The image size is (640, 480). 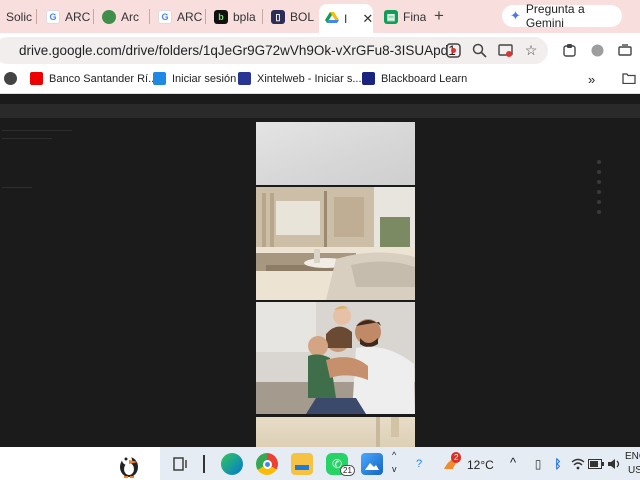 I want to click on viewer-header, so click(x=320, y=111).